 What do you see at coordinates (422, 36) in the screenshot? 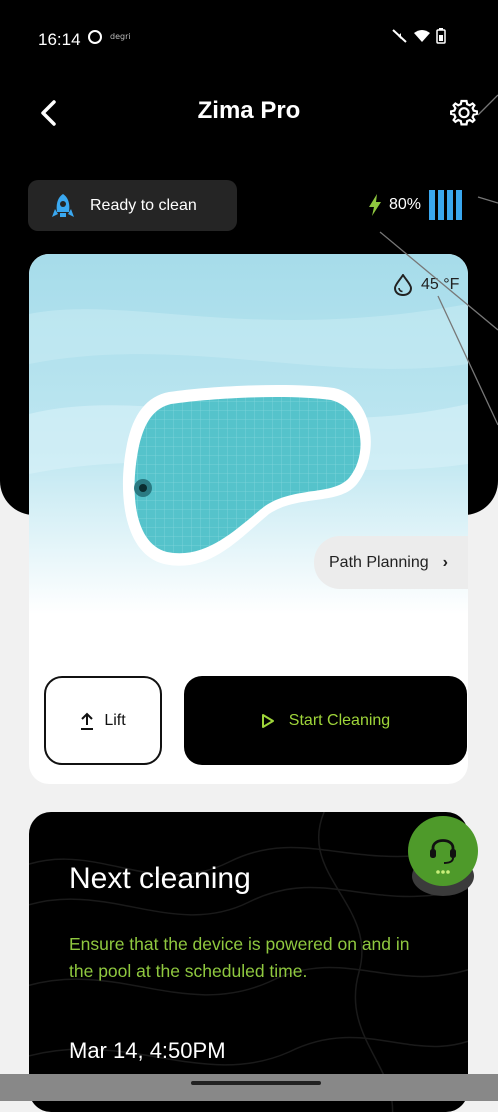
I see `wifi-icon` at bounding box center [422, 36].